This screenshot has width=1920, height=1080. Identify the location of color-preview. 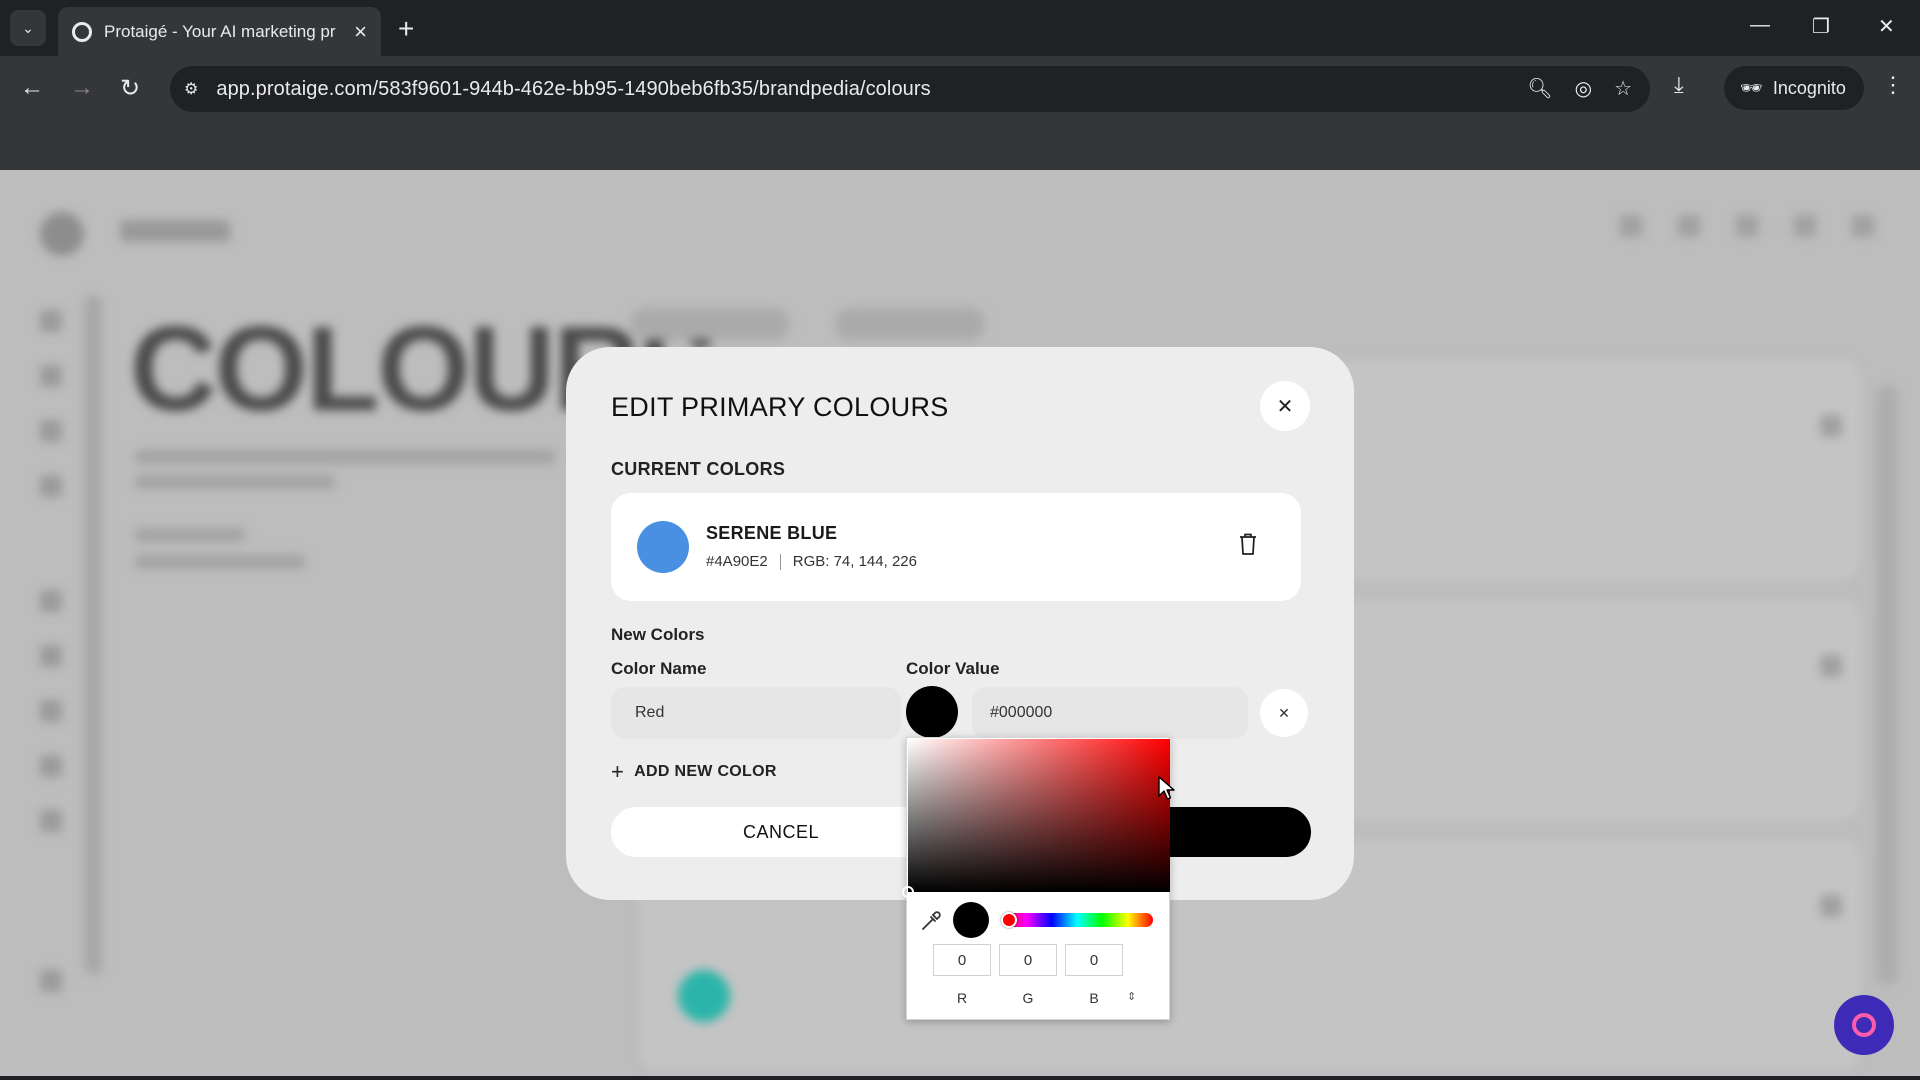
(971, 920).